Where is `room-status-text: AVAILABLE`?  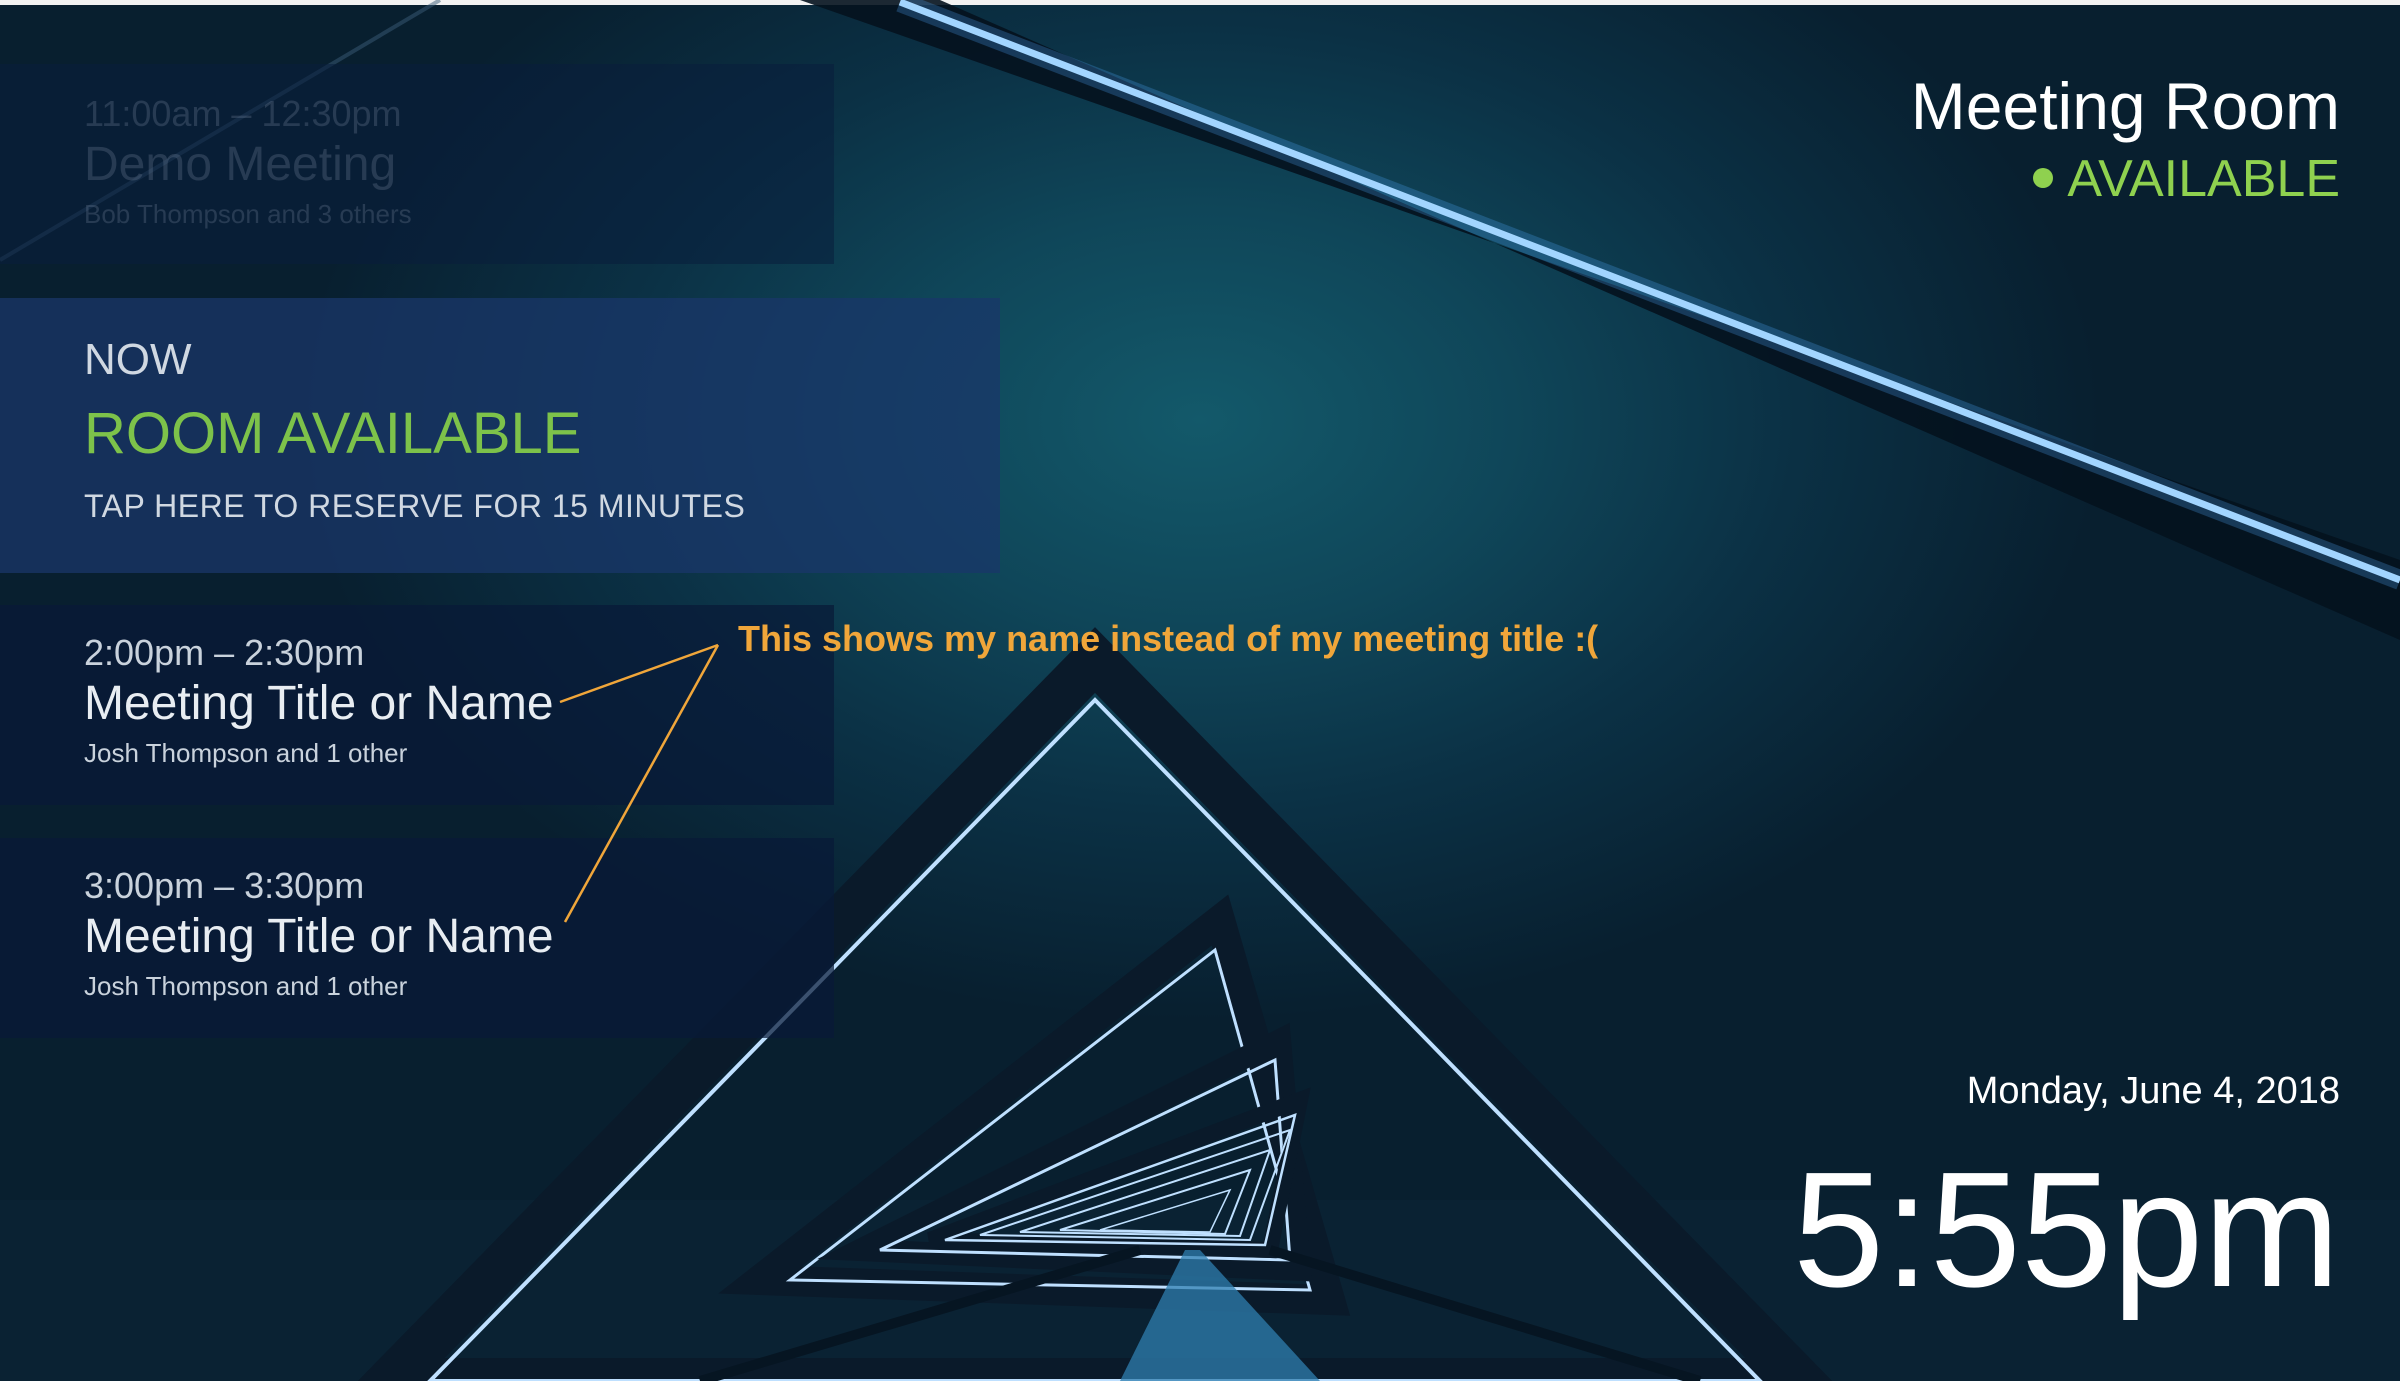 room-status-text: AVAILABLE is located at coordinates (2203, 179).